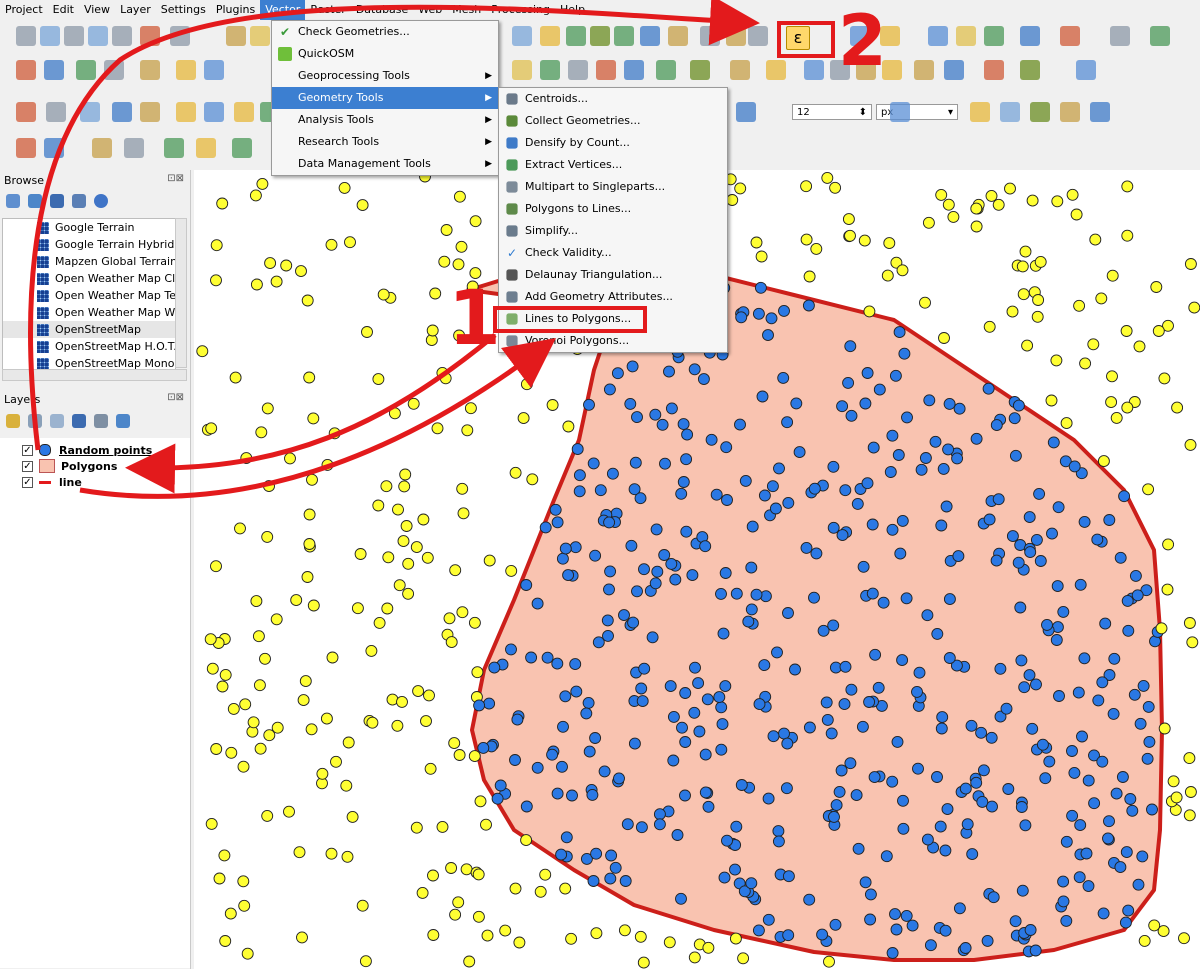 The width and height of the screenshot is (1200, 969). I want to click on layers-panel-close-icon: ⊡⊠, so click(175, 397).